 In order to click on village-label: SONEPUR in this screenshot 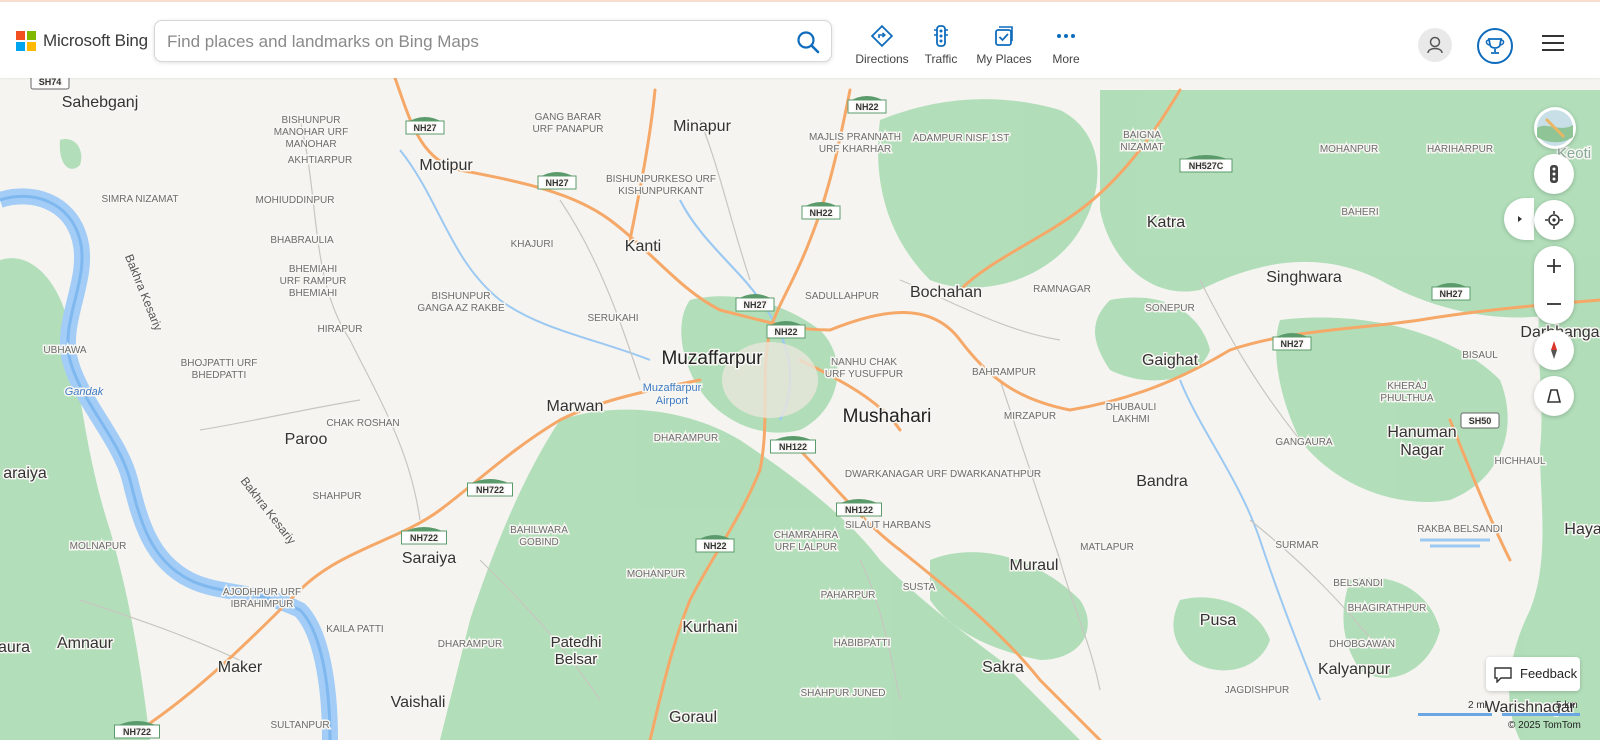, I will do `click(1169, 308)`.